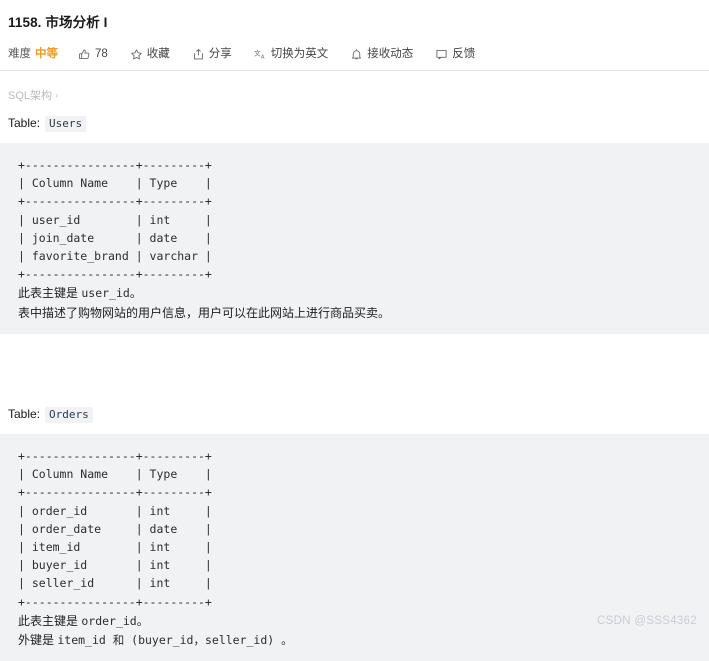 Image resolution: width=709 pixels, height=661 pixels. Describe the element at coordinates (354, 639) in the screenshot. I see `note-orders-foreign-key: 外键是 item_id 和 (buyer_id，seller_id) 。` at that location.